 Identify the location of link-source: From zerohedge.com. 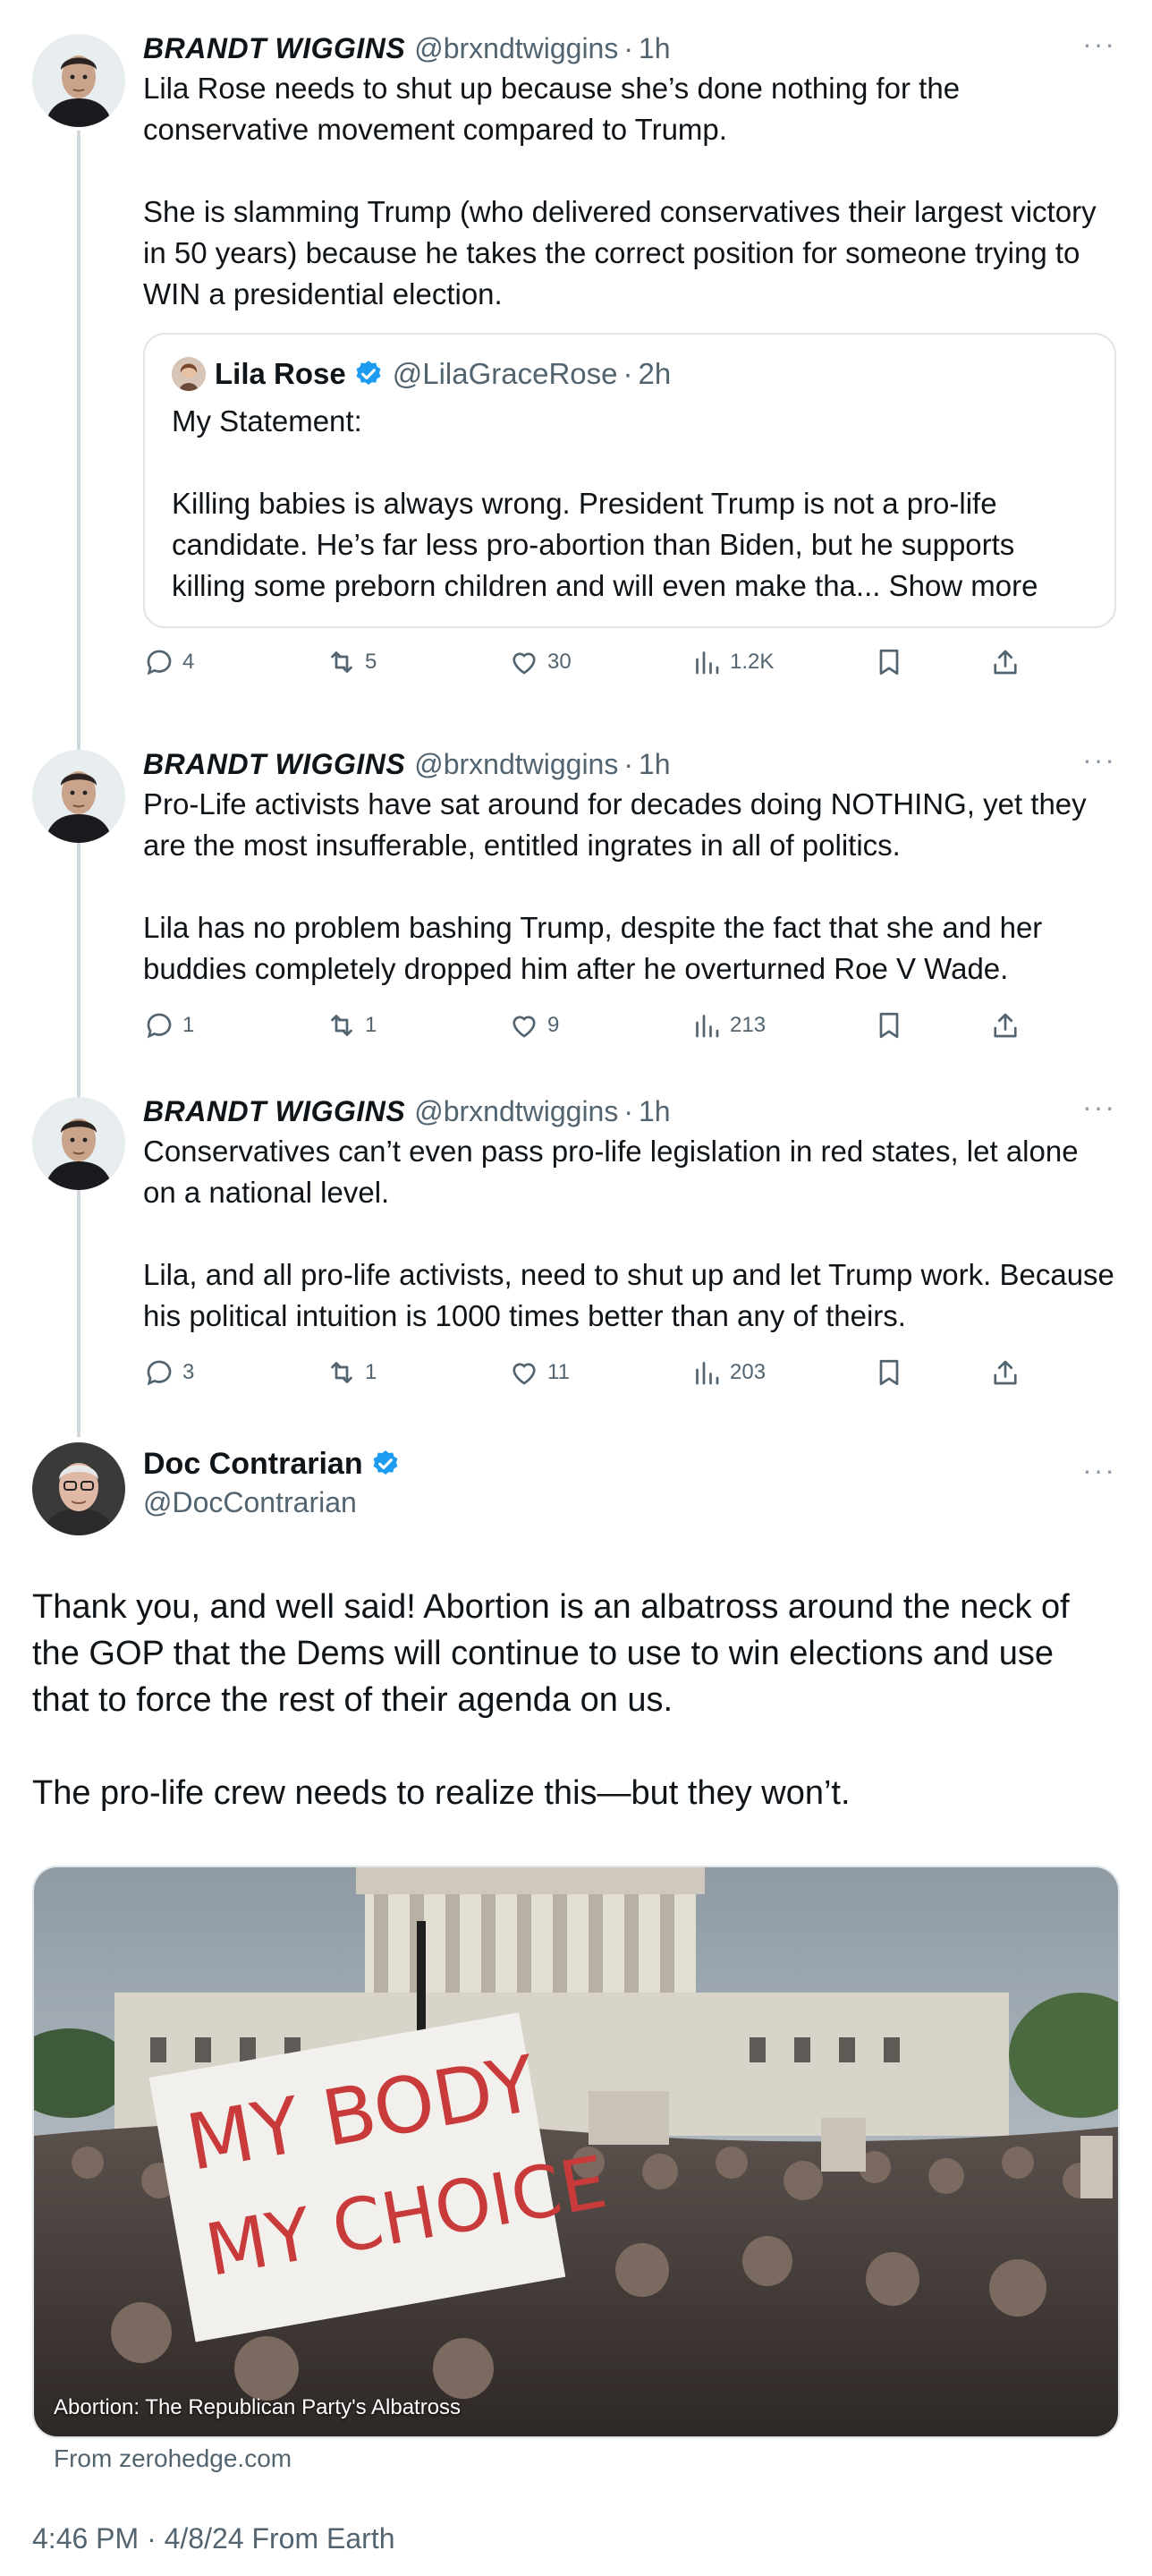
(173, 2459).